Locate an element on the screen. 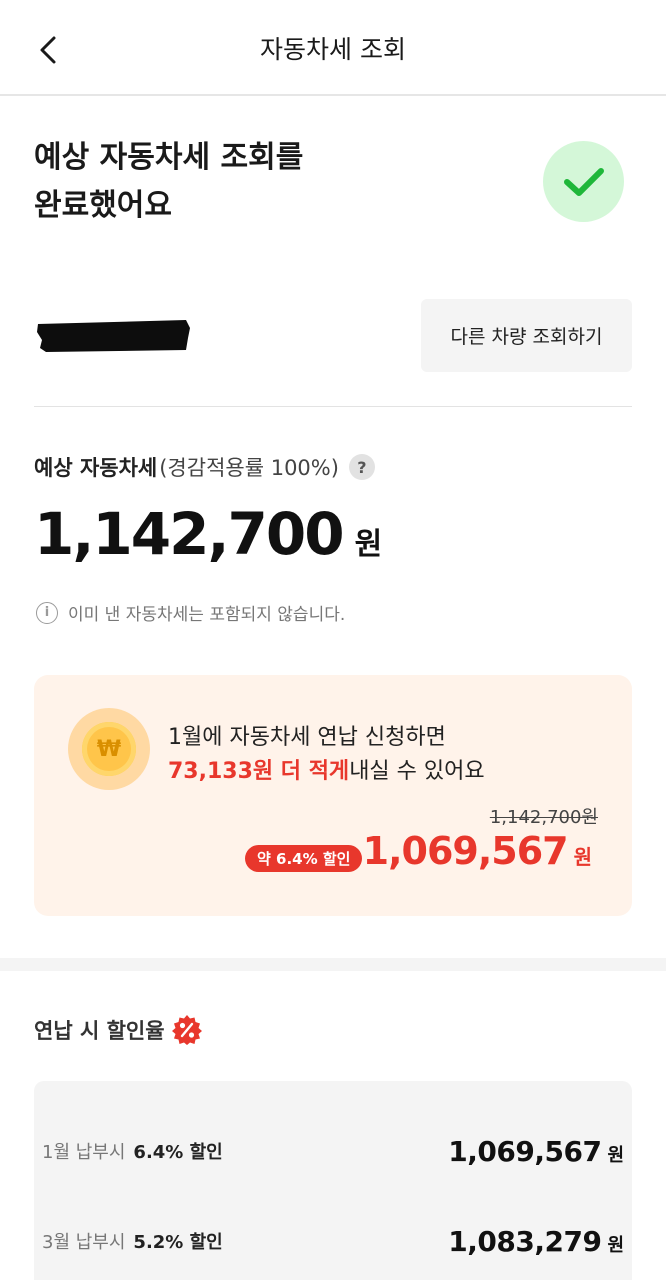  divider is located at coordinates (333, 406).